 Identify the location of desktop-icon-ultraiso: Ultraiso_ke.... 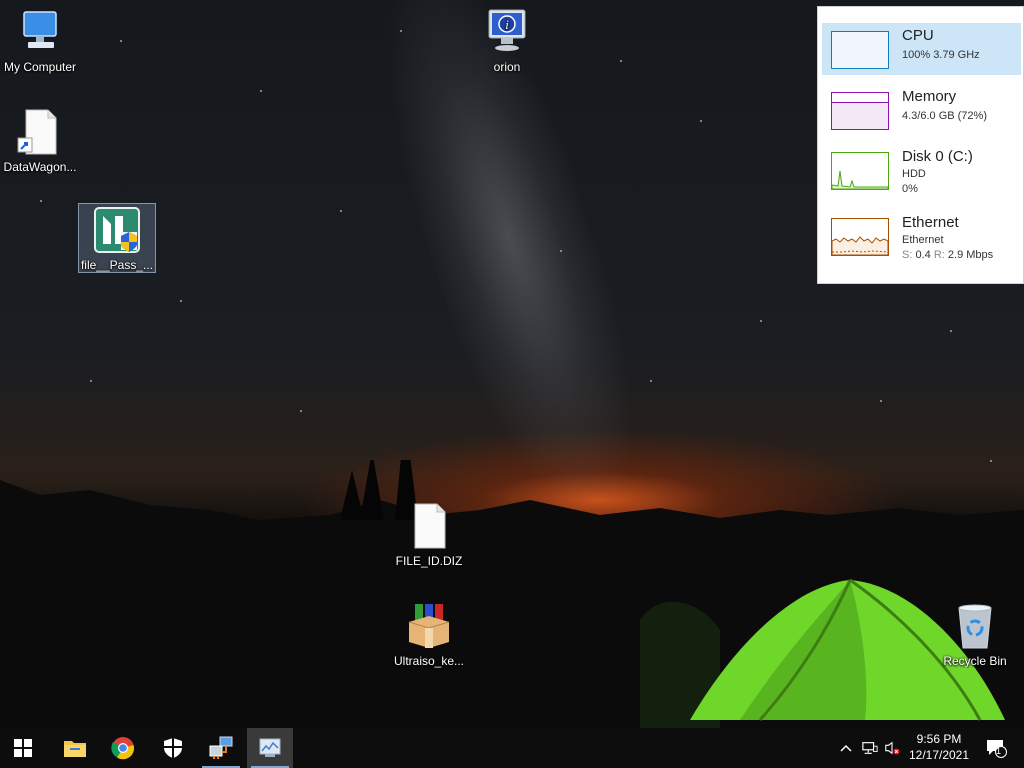
(429, 635).